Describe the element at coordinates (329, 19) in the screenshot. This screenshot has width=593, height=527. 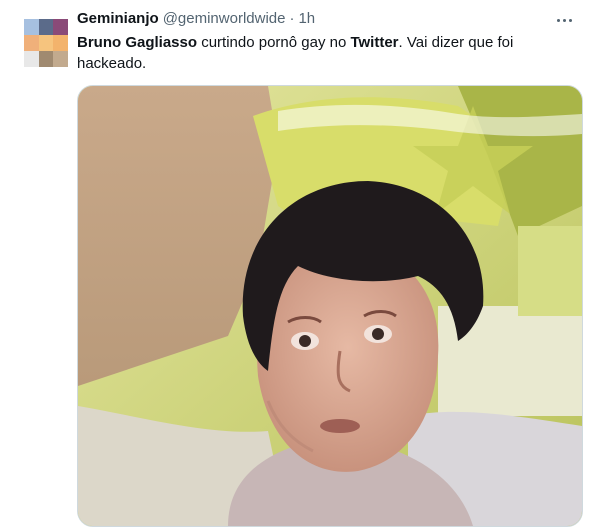
I see `tweet-header: Geminianjo @geminworldwide · 1h` at that location.